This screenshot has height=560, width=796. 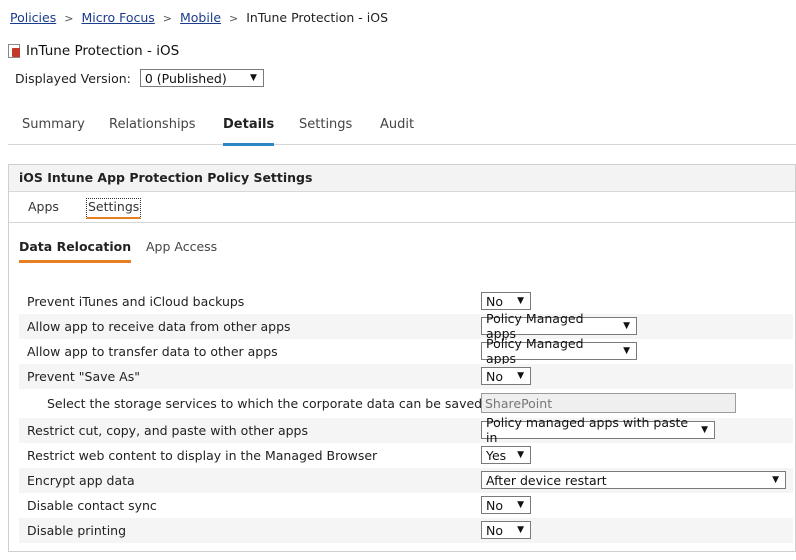 What do you see at coordinates (406, 376) in the screenshot?
I see `setting-row-prevent-save-as: Prevent "Save As" No ▼` at bounding box center [406, 376].